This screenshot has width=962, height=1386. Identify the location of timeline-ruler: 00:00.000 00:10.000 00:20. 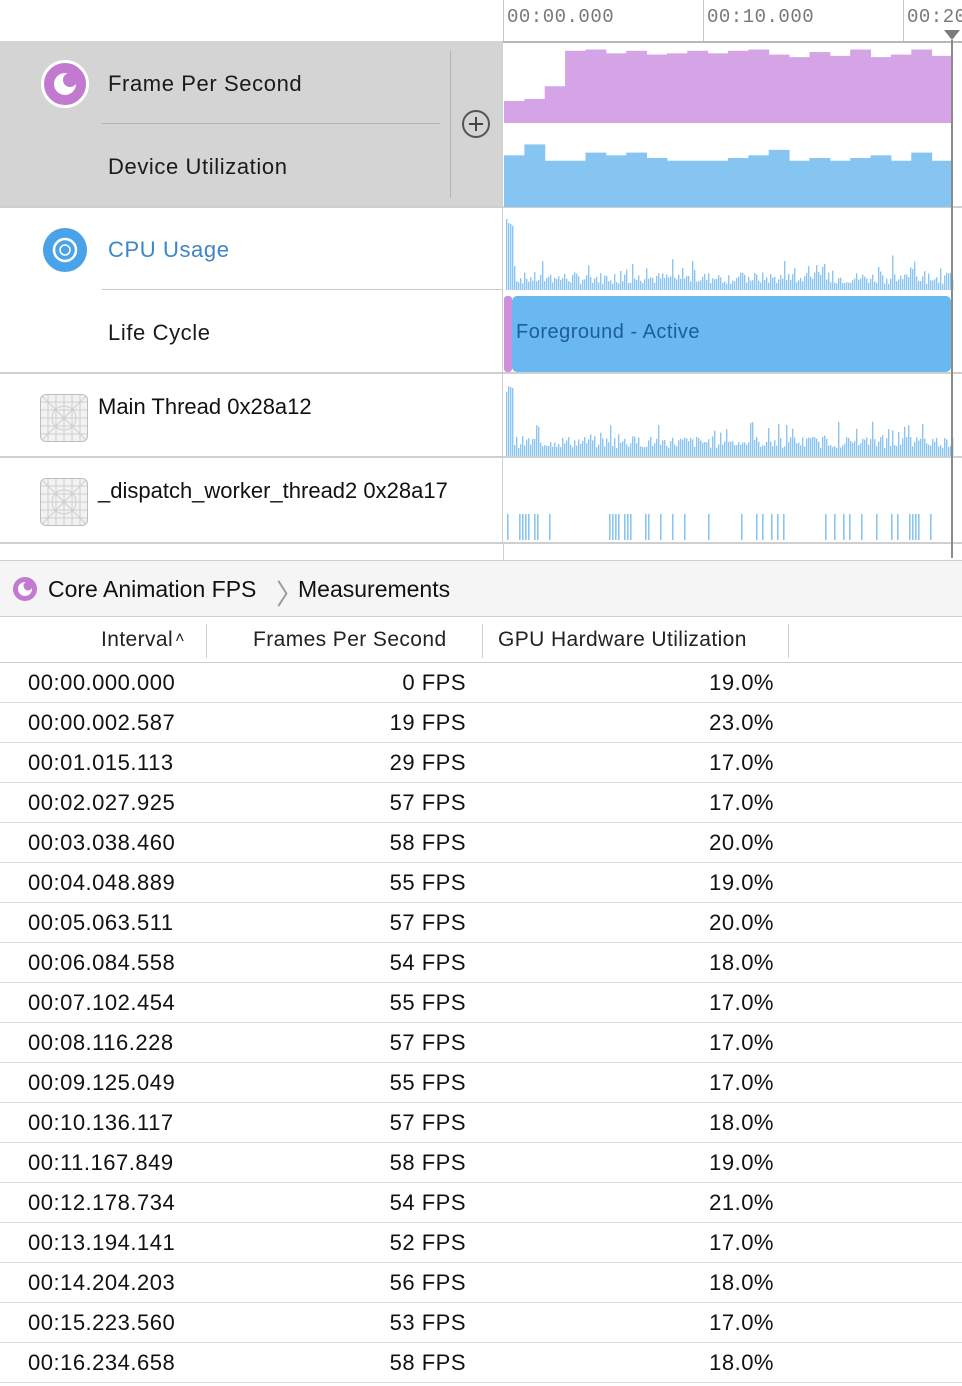
(481, 21).